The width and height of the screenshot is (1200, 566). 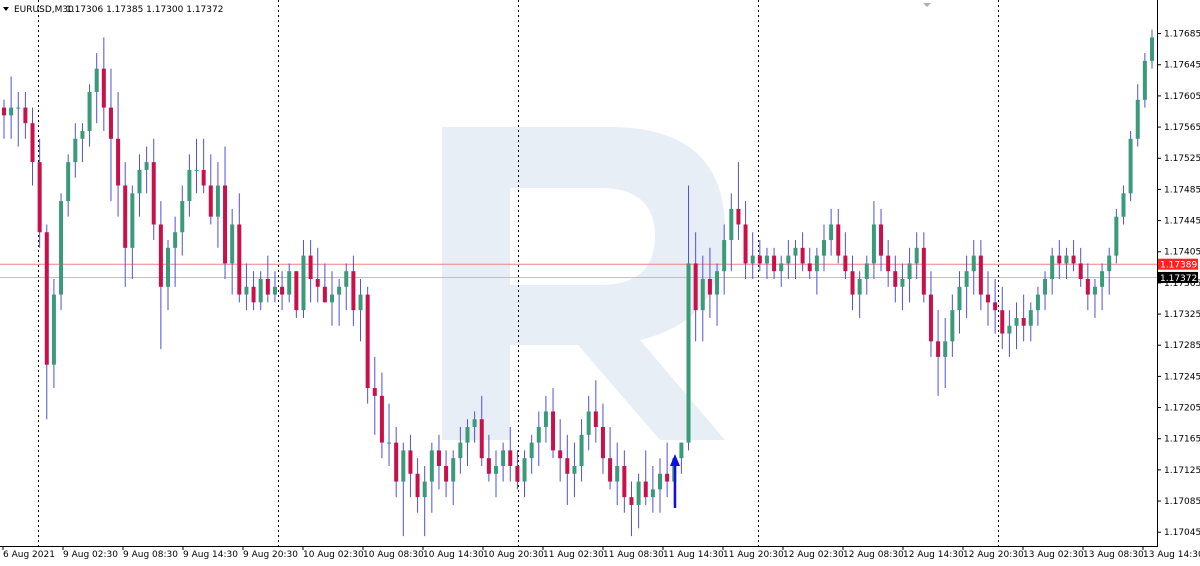 What do you see at coordinates (1182, 377) in the screenshot?
I see `price-tick-label: 1.17245` at bounding box center [1182, 377].